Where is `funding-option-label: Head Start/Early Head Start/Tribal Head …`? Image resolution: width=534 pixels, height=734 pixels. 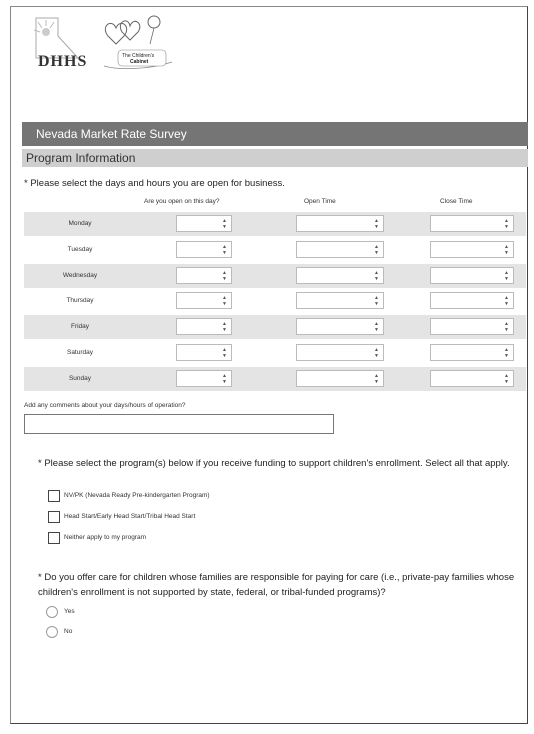
funding-option-label: Head Start/Early Head Start/Tribal Head … is located at coordinates (130, 516).